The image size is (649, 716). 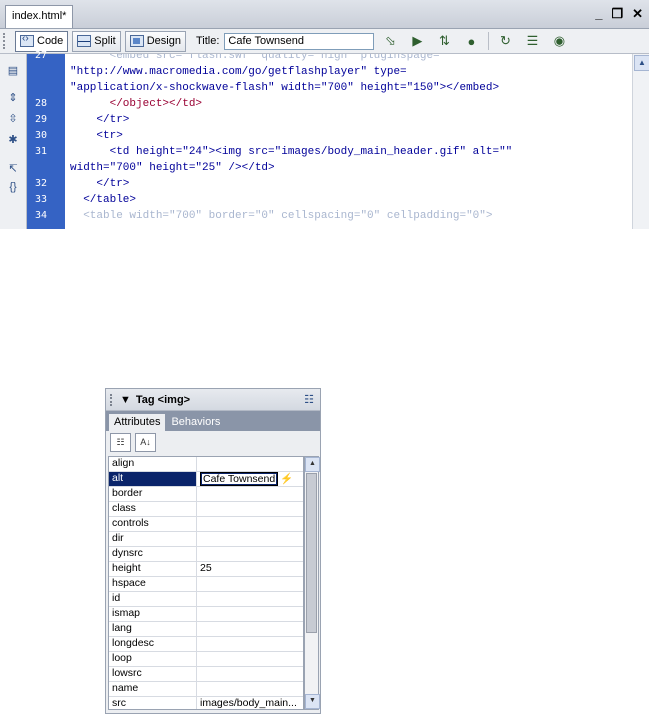 What do you see at coordinates (312, 701) in the screenshot?
I see `scroll-down-icon: ▼` at bounding box center [312, 701].